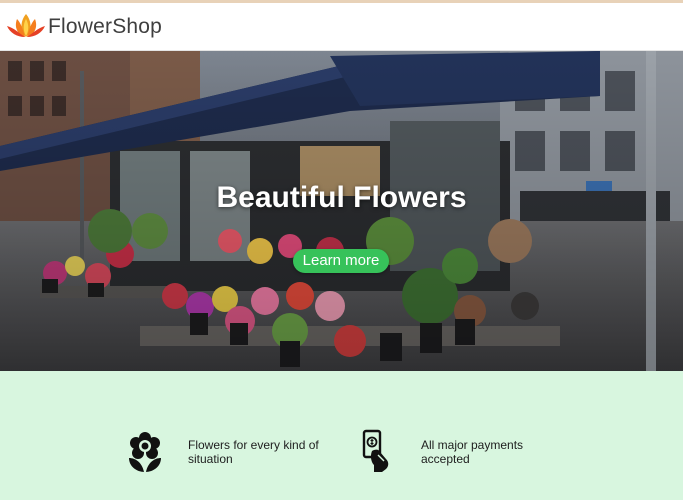 The width and height of the screenshot is (683, 500). Describe the element at coordinates (375, 450) in the screenshot. I see `mobile-payment-icon` at that location.